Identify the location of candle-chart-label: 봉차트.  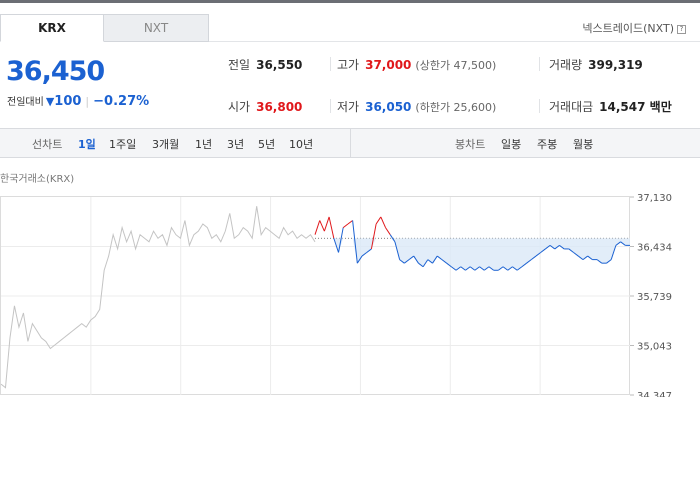
(470, 144).